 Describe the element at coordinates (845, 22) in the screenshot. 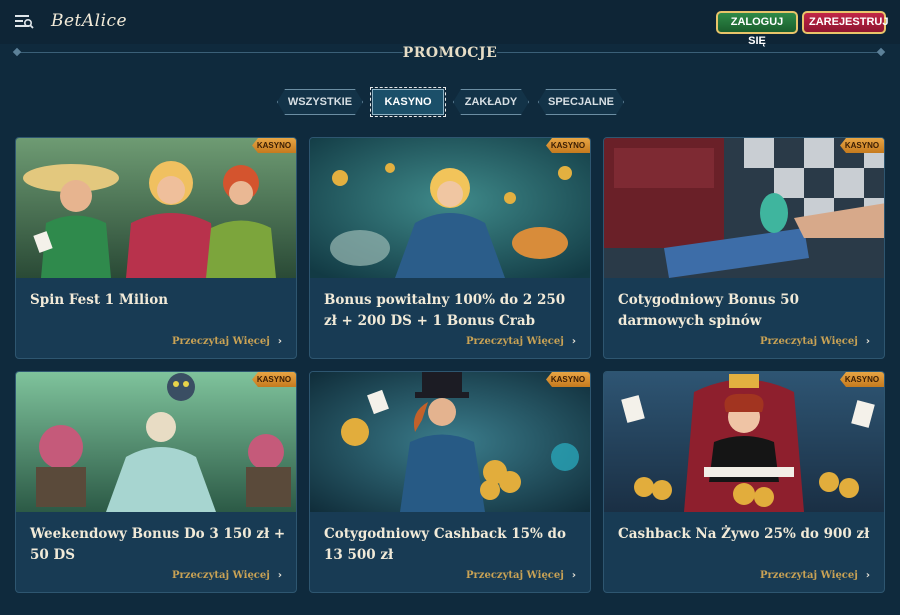

I see `register-button: ZAREJESTRUJ` at that location.